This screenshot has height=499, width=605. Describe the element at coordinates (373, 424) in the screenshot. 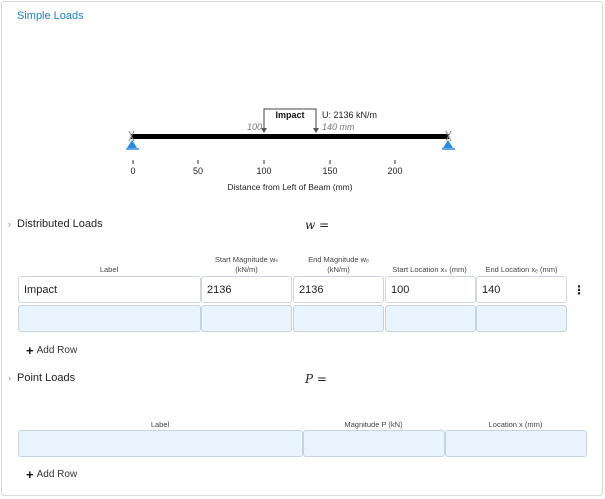

I see `column-header-point-magnitude: Magnitude P (kN)` at that location.